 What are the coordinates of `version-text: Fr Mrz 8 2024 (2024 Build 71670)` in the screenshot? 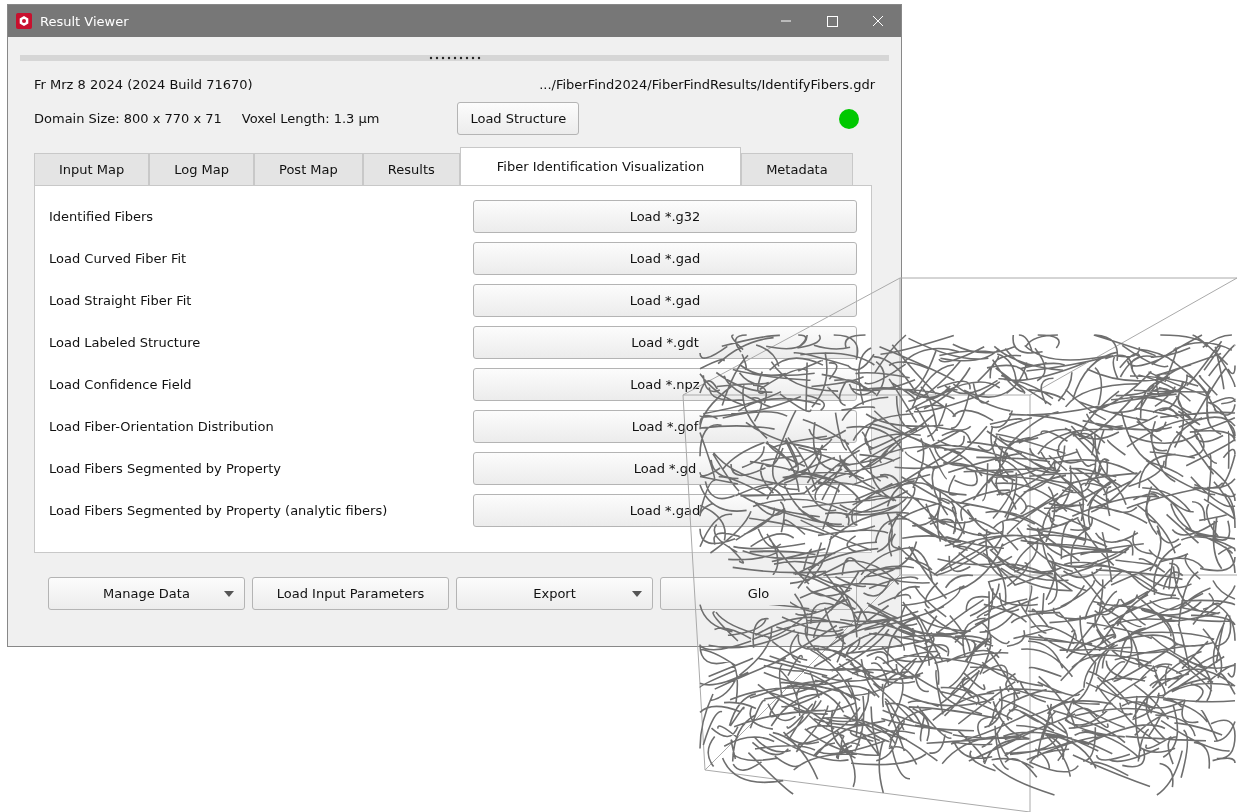 It's located at (143, 84).